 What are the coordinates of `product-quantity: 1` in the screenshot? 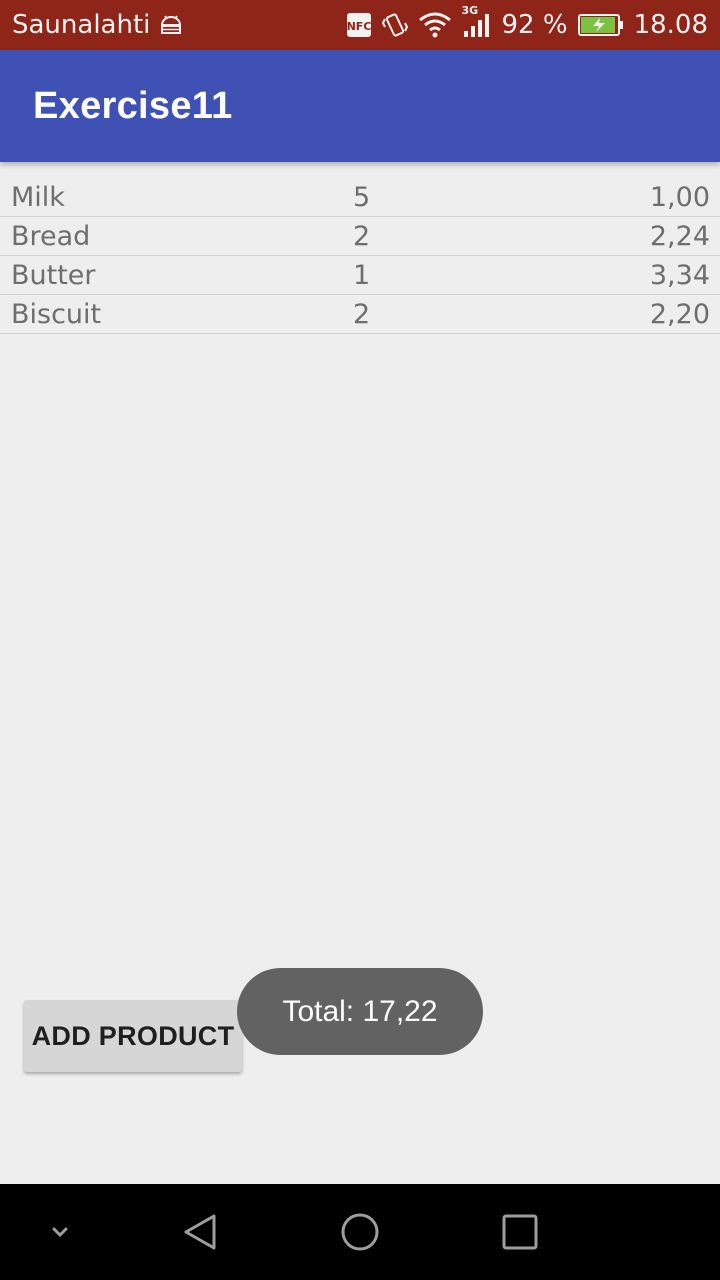 It's located at (362, 275).